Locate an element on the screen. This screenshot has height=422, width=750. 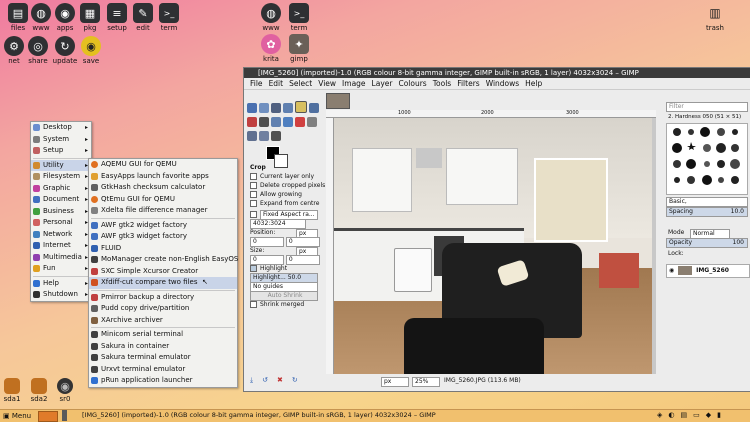
paint-tool-icon is located at coordinates (276, 122).